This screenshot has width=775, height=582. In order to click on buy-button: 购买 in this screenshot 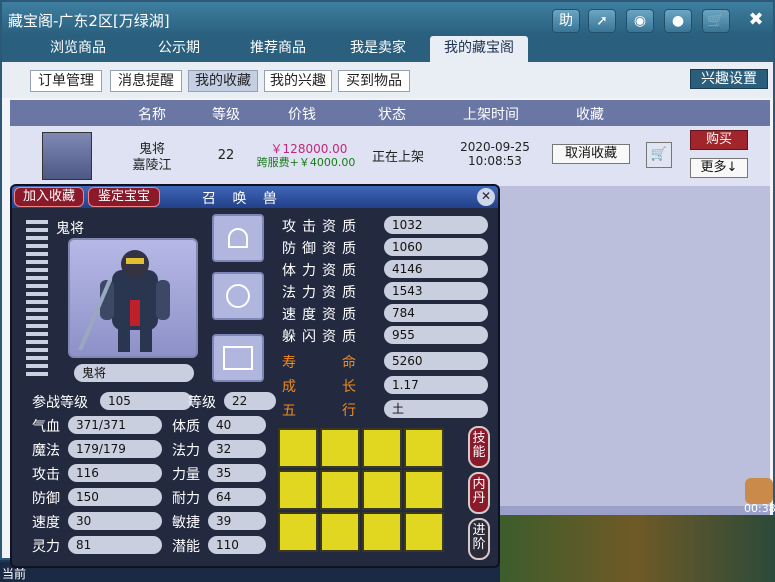, I will do `click(719, 140)`.